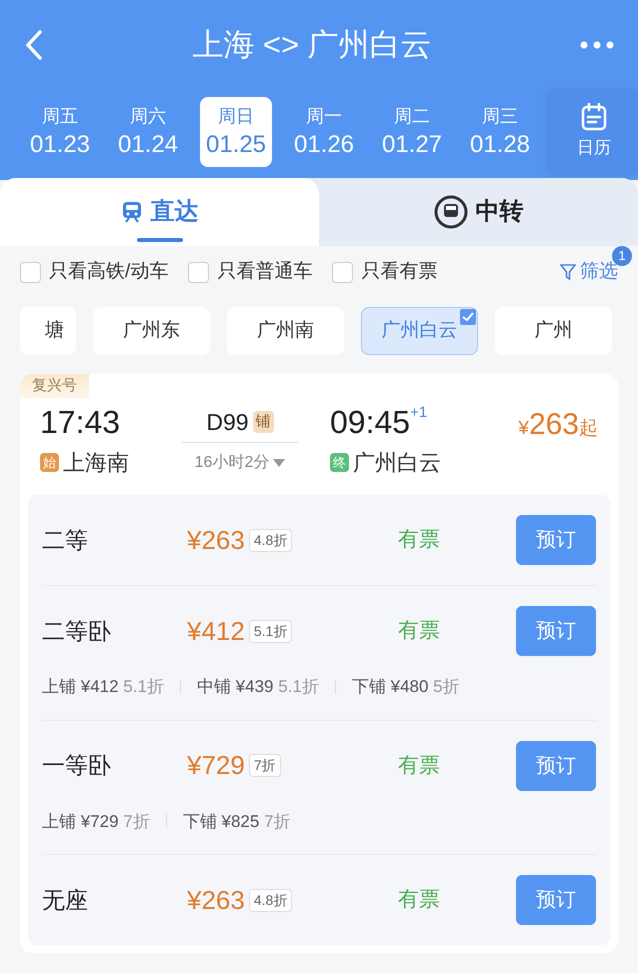 The height and width of the screenshot is (973, 638). Describe the element at coordinates (148, 132) in the screenshot. I see `date-tab: 周六 01.24` at that location.